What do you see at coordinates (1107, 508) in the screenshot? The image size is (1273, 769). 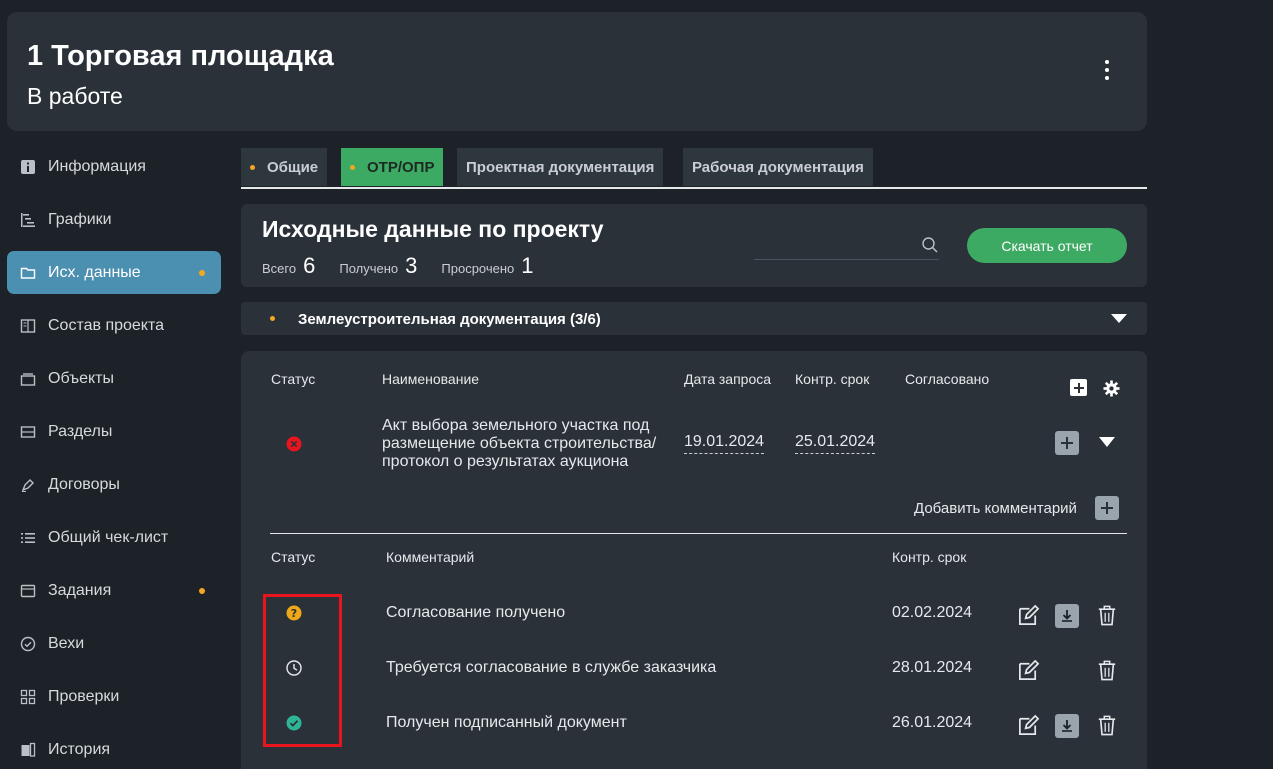 I see `add-comment-button` at bounding box center [1107, 508].